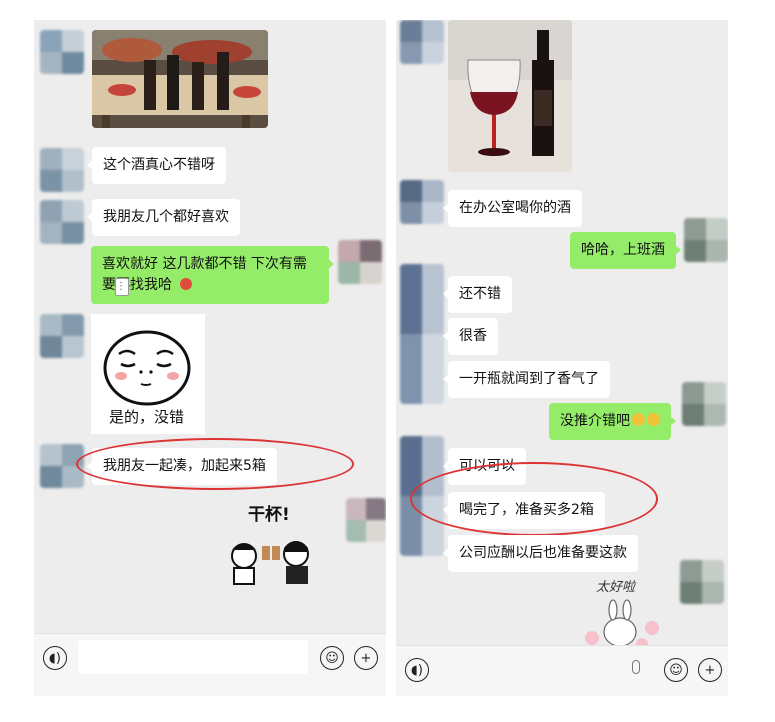  Describe the element at coordinates (622, 624) in the screenshot. I see `bunny-sticker-art` at that location.